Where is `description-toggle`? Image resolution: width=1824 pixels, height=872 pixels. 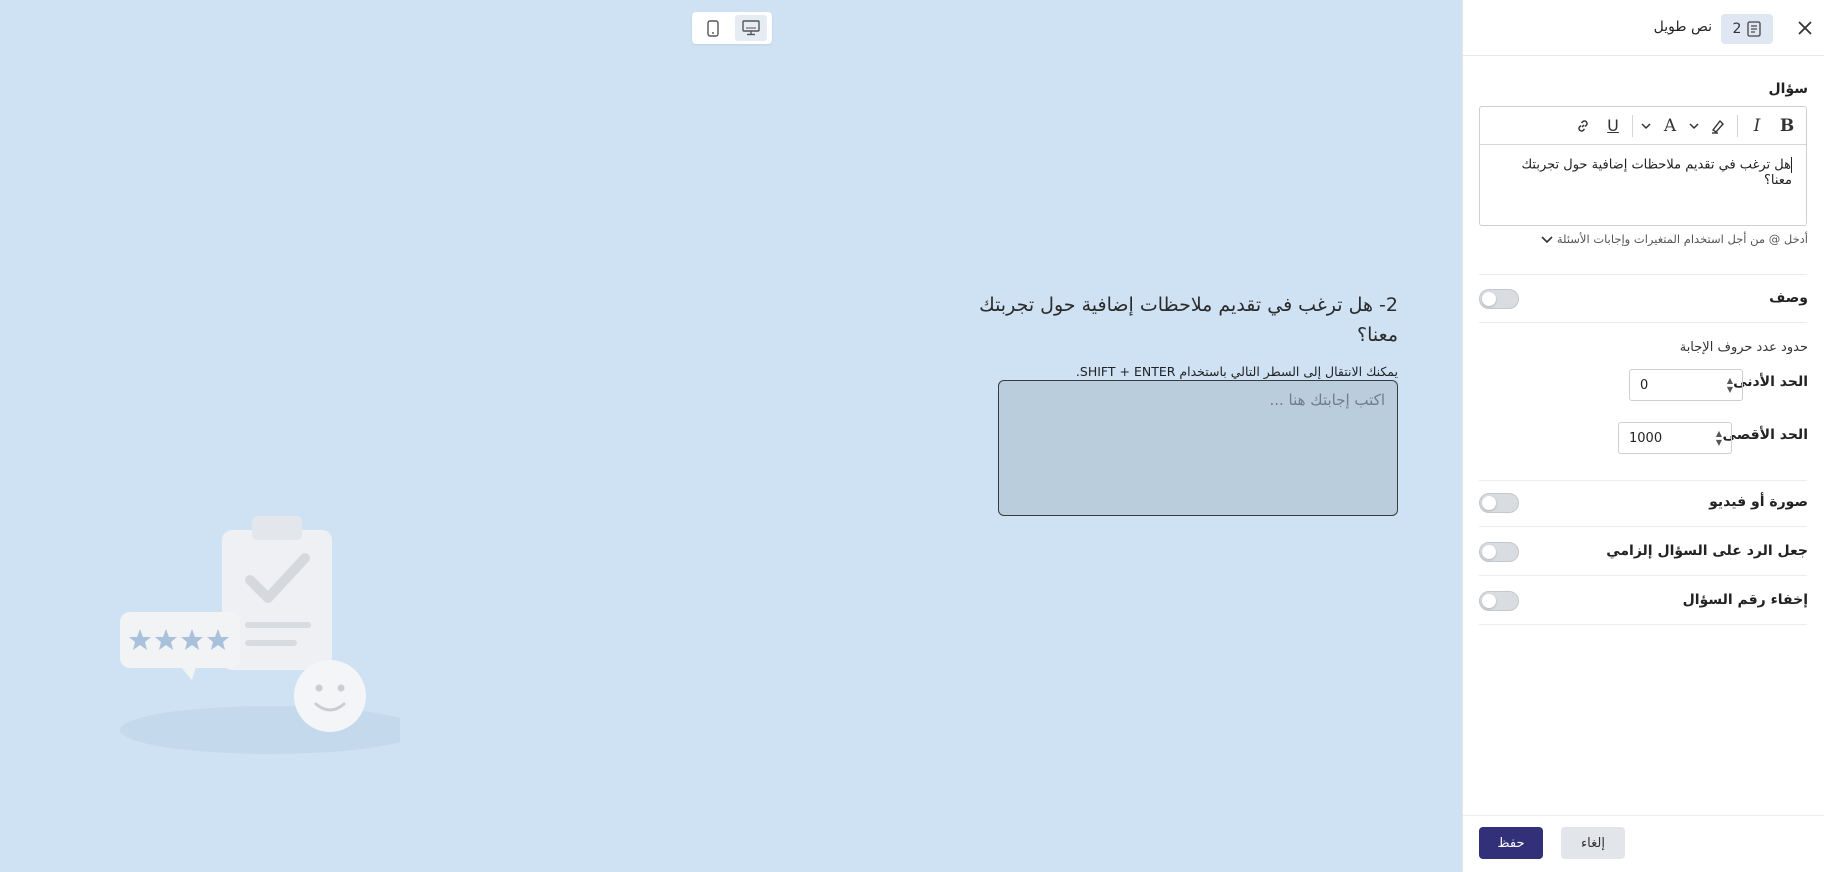 description-toggle is located at coordinates (1499, 299).